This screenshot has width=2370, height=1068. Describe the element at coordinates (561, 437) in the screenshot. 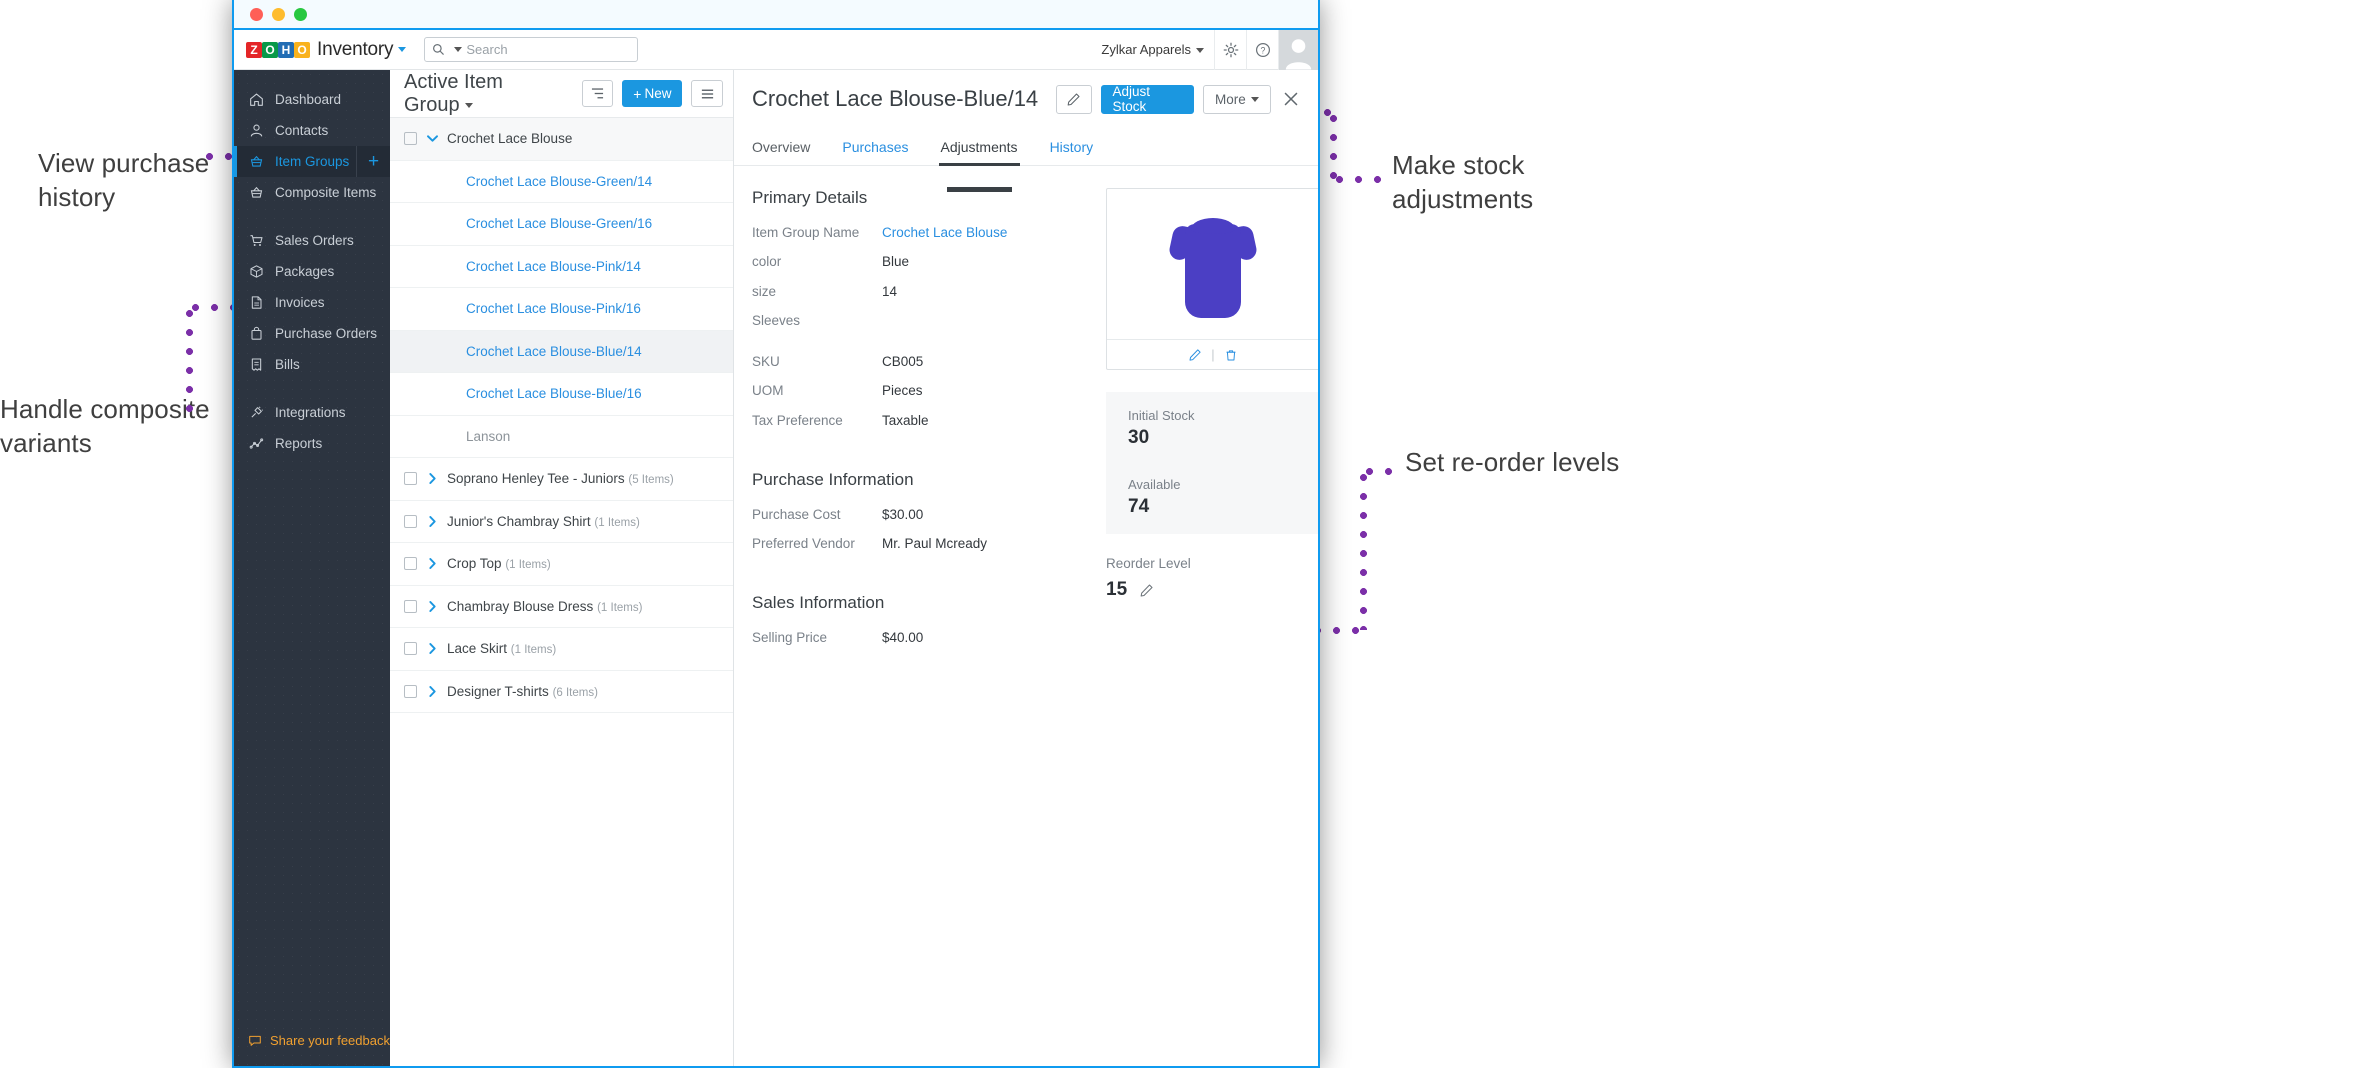

I see `table-row: Lanson` at that location.